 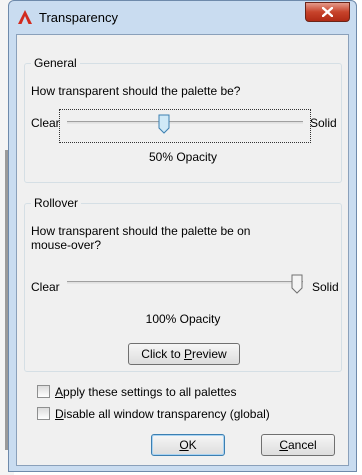 I want to click on general-solid-label: Solid, so click(x=323, y=123).